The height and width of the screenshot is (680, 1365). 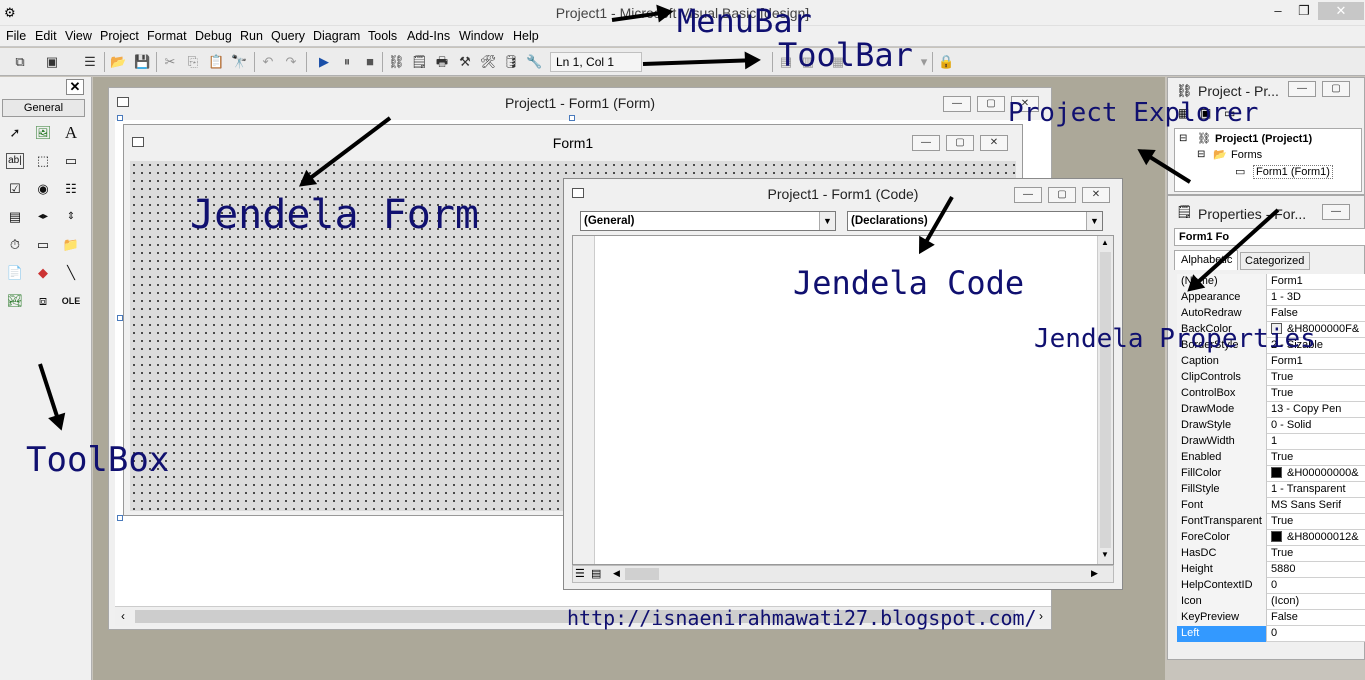 I want to click on data-view-icon: 🛢, so click(x=511, y=62).